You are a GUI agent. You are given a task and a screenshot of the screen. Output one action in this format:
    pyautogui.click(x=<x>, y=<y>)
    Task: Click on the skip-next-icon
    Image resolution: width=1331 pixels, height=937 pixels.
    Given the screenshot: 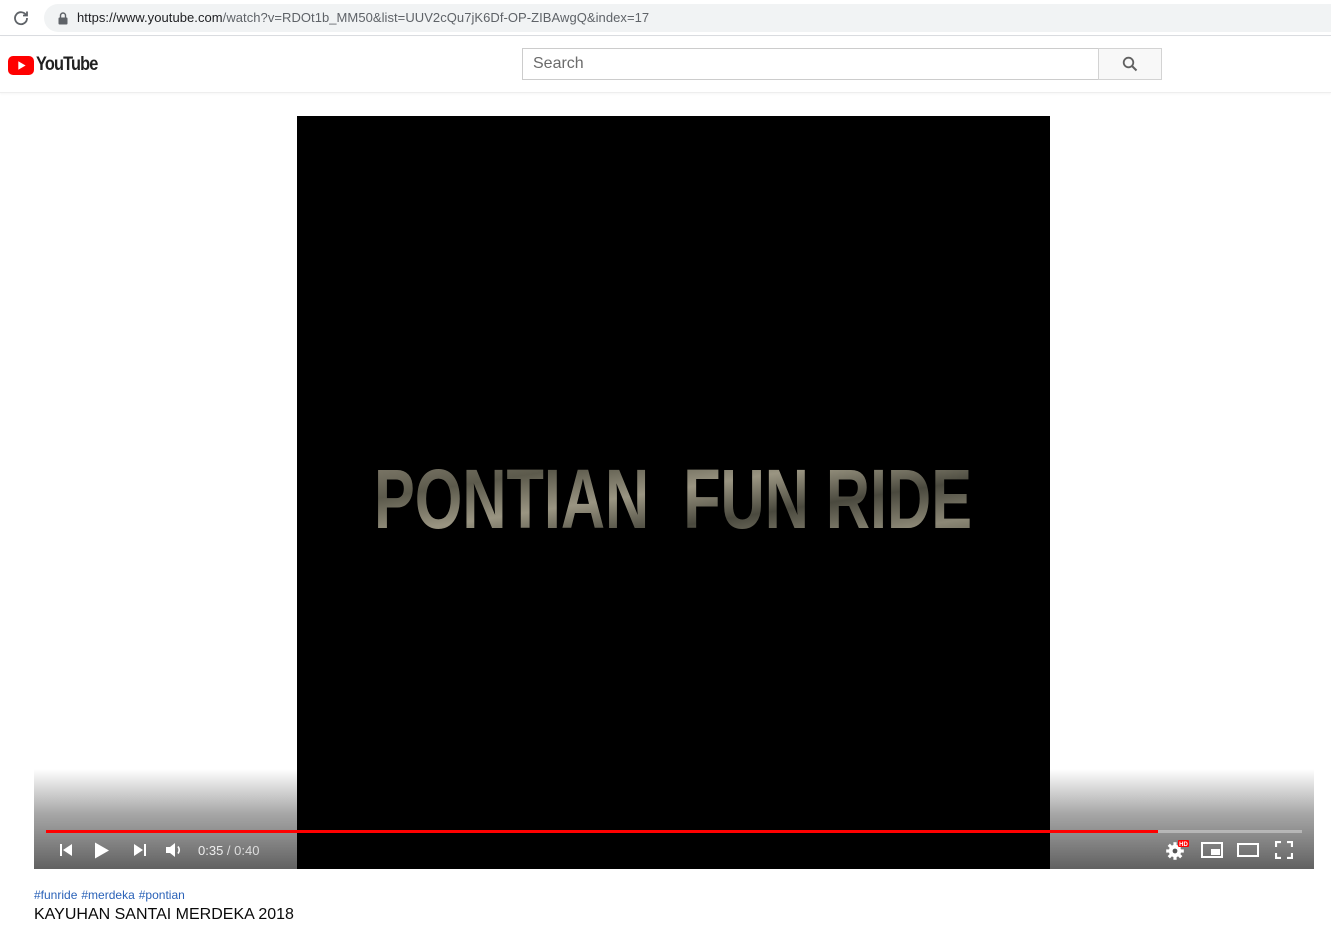 What is the action you would take?
    pyautogui.click(x=140, y=850)
    